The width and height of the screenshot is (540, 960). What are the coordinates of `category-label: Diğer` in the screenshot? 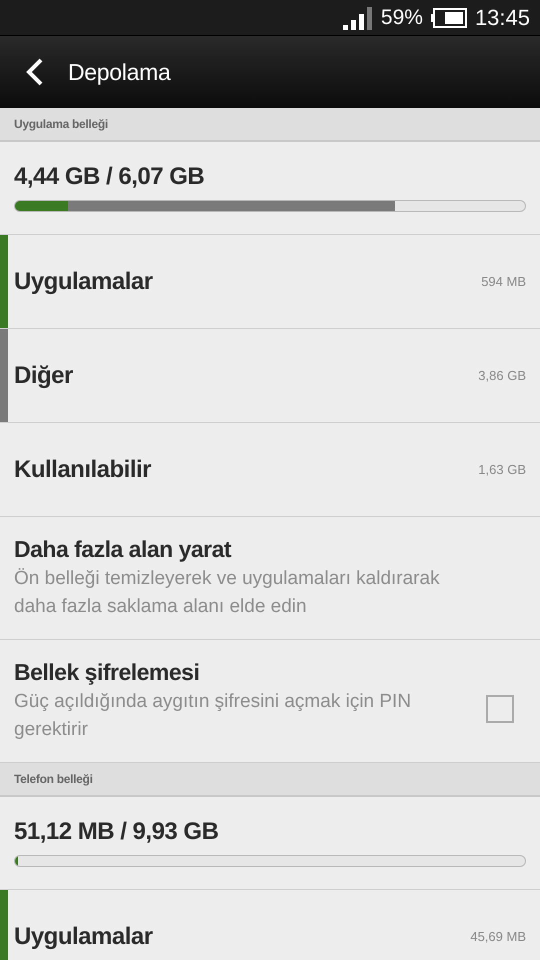 It's located at (44, 375).